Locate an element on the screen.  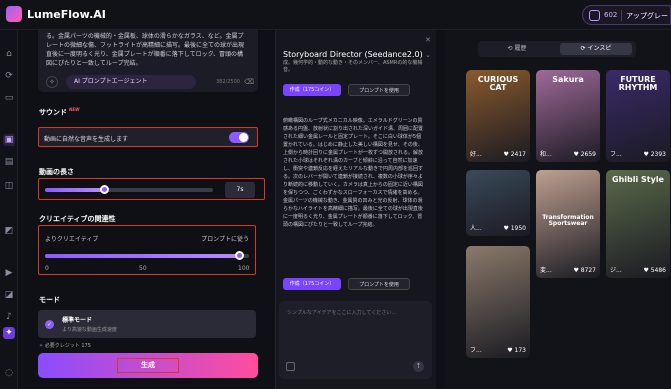
creativity-section-title: クリエイティブの関連性 is located at coordinates (77, 219).